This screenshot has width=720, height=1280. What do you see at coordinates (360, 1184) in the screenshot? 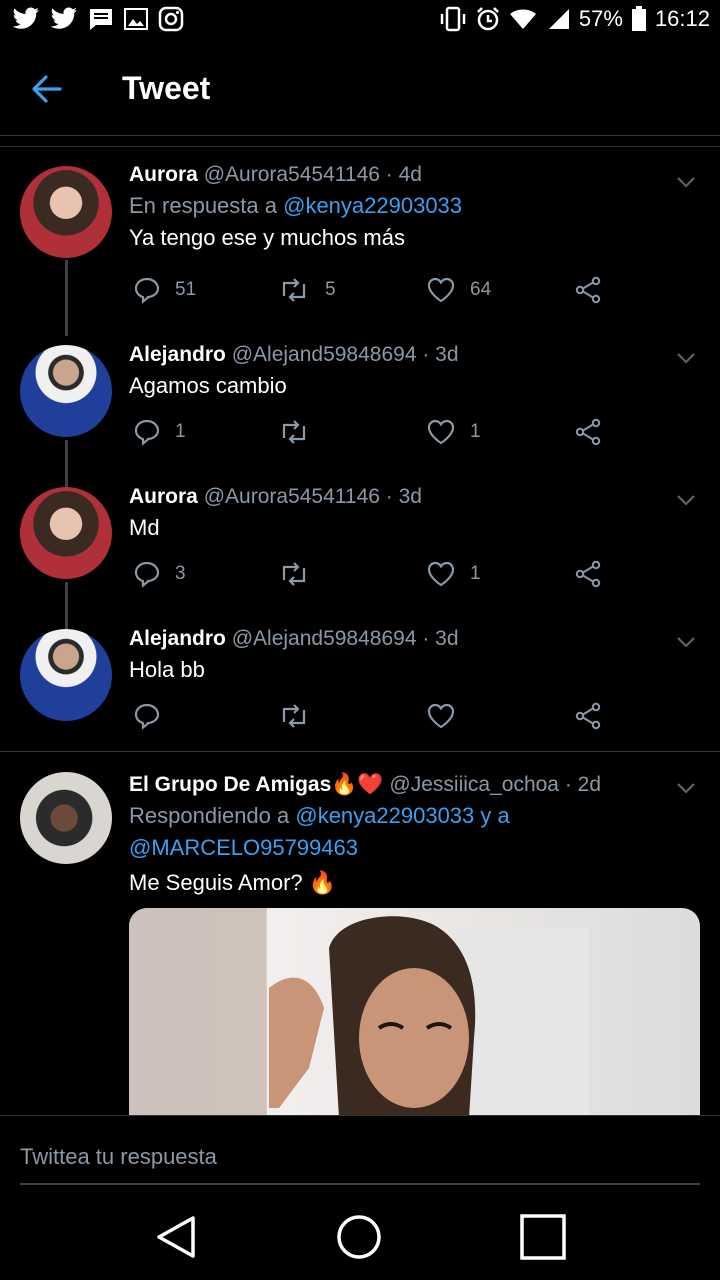
I see `input-underline` at bounding box center [360, 1184].